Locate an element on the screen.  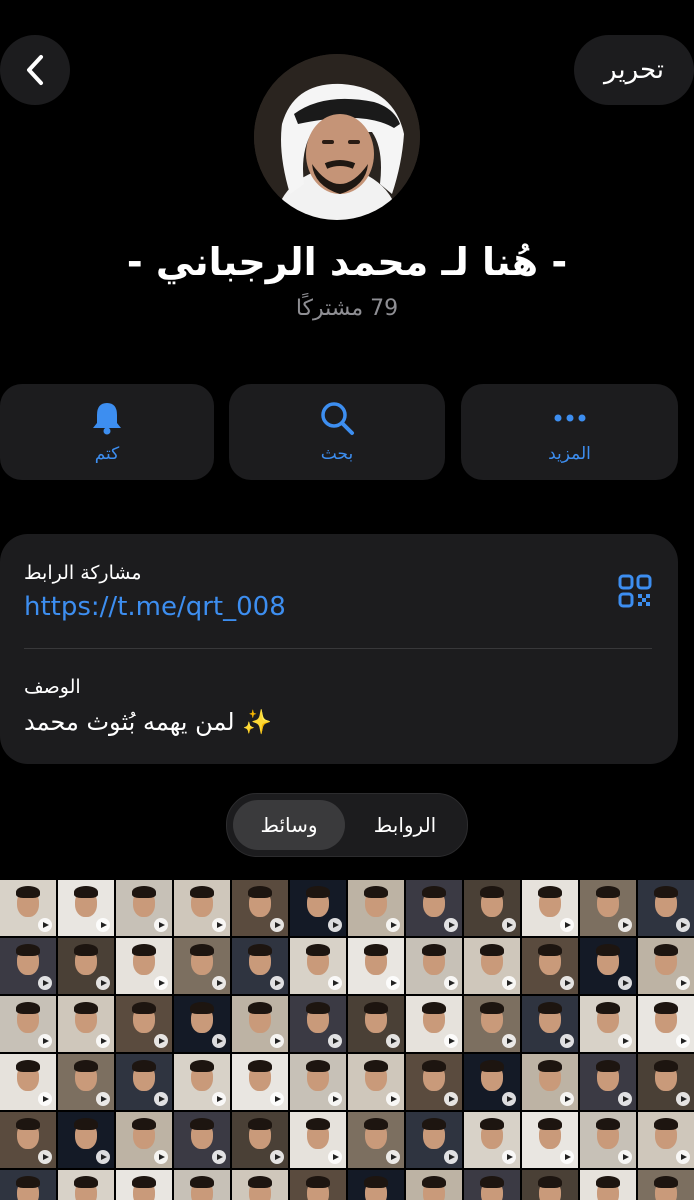
search-label: بحث is located at coordinates (337, 454).